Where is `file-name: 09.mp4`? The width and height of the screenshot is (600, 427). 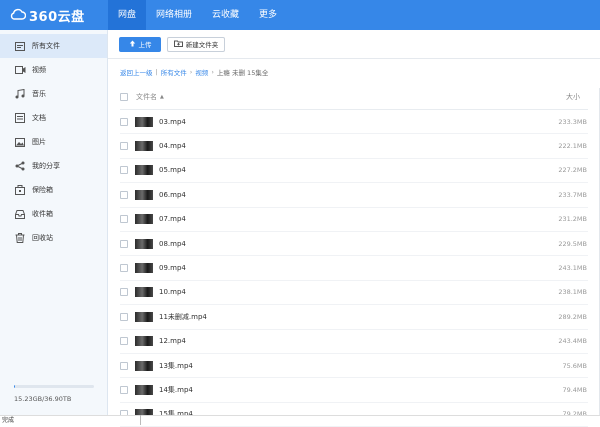 file-name: 09.mp4 is located at coordinates (172, 268).